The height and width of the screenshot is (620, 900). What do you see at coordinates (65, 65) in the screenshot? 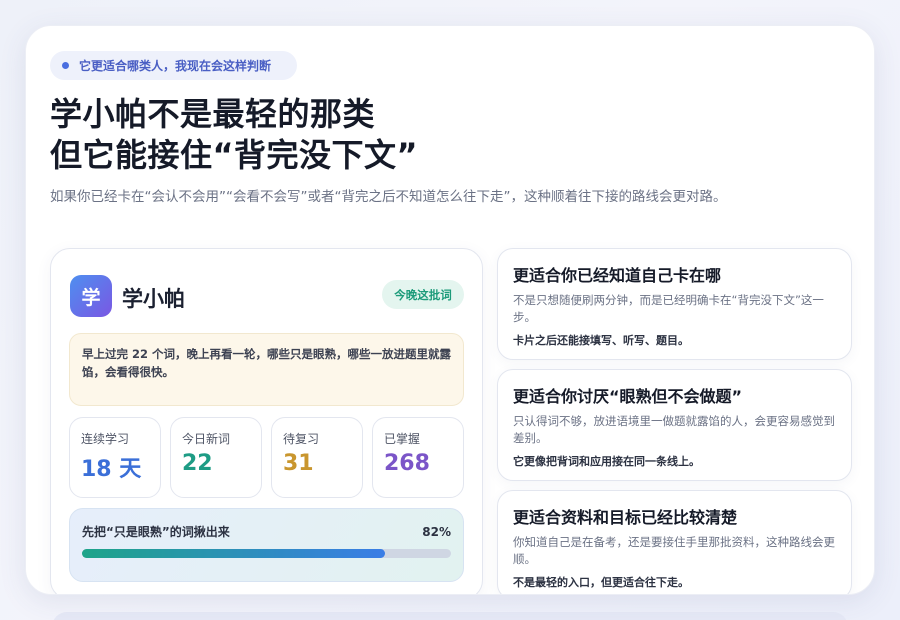
I see `dot-icon` at bounding box center [65, 65].